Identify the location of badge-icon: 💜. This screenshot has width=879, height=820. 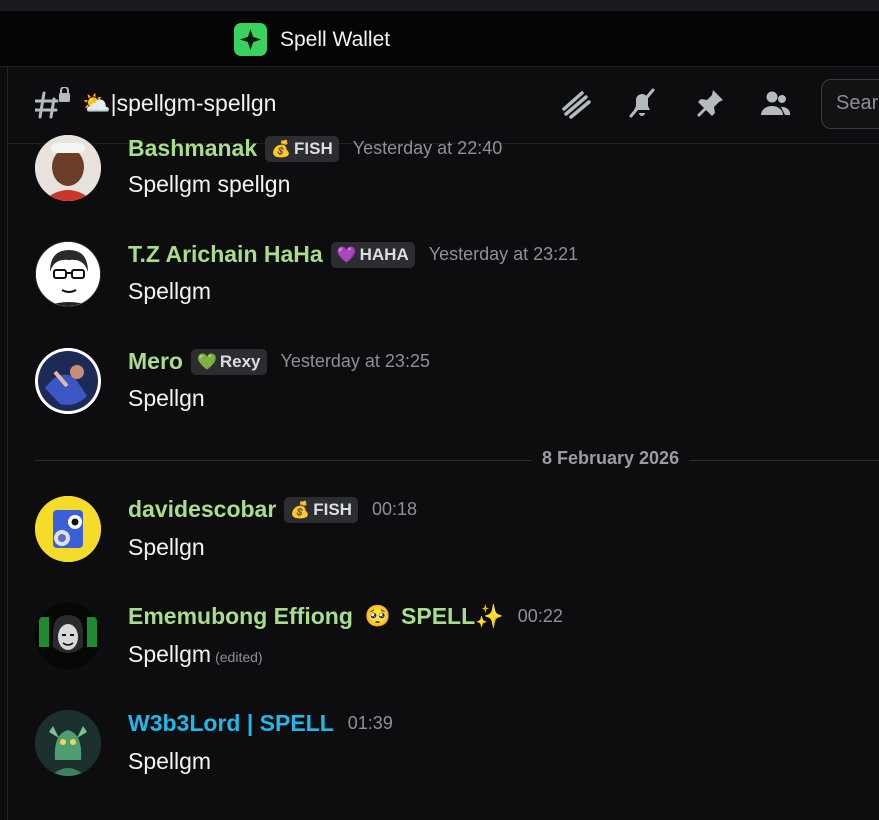
(346, 255).